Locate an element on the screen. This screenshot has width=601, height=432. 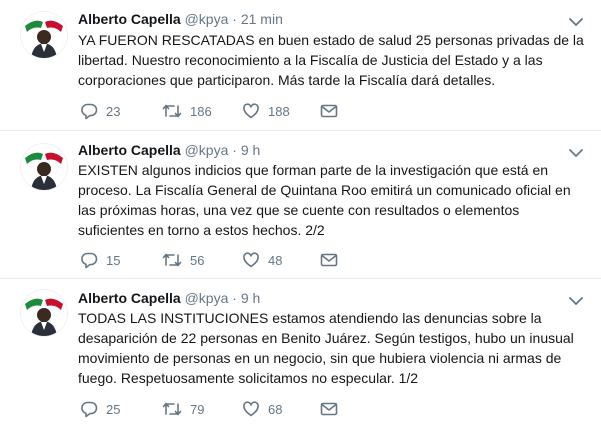
reply-button: 23 is located at coordinates (100, 111).